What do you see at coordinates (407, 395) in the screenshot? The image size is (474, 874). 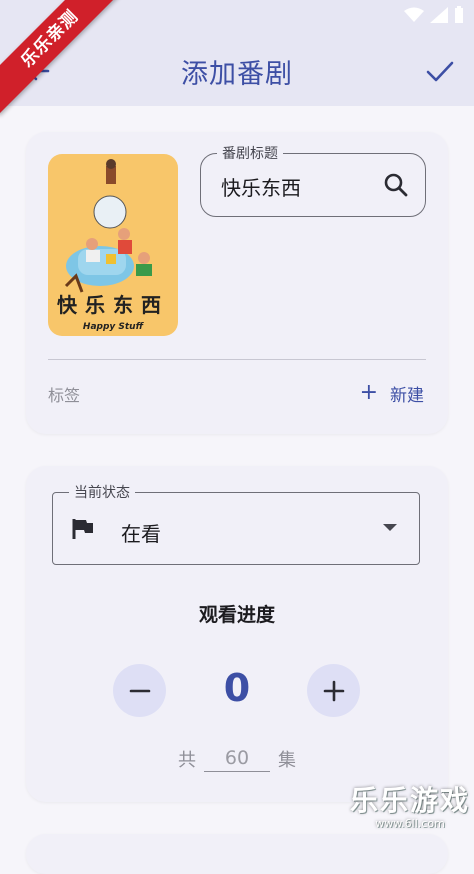 I see `new-tag-label: 新建` at bounding box center [407, 395].